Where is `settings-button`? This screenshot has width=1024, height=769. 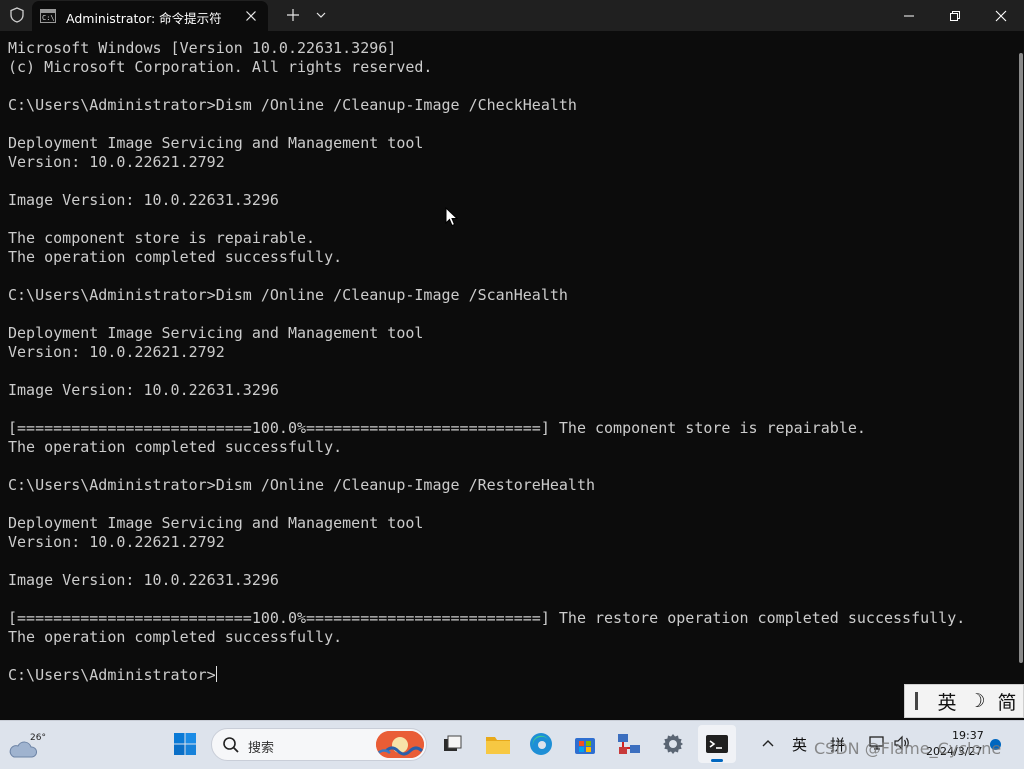 settings-button is located at coordinates (673, 744).